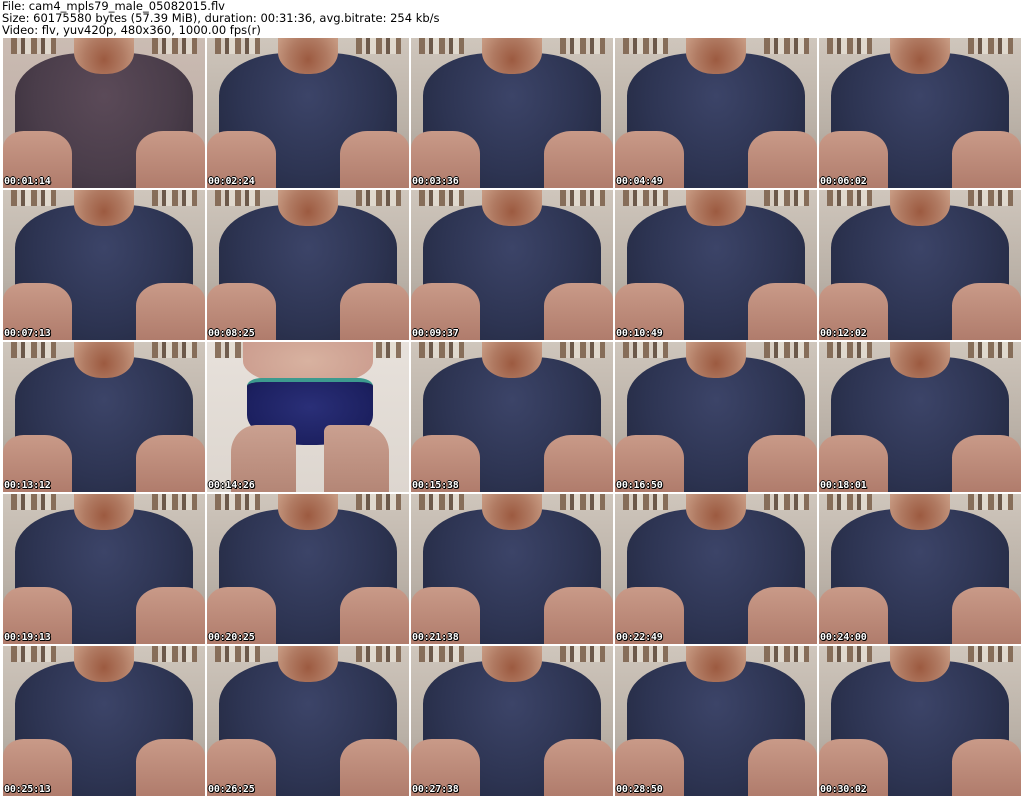 This screenshot has height=799, width=1024. What do you see at coordinates (231, 485) in the screenshot?
I see `timestamp-label: 00:14:26` at bounding box center [231, 485].